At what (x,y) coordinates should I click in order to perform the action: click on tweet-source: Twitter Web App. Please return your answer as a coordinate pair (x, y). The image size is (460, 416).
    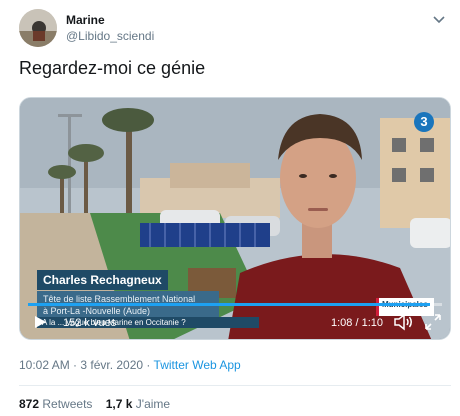
    Looking at the image, I should click on (197, 365).